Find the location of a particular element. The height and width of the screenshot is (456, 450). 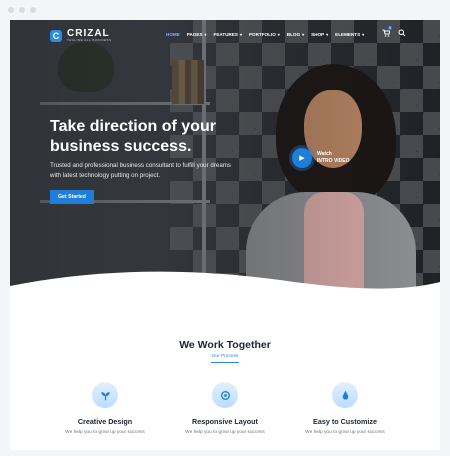

feature-title: Responsive Layout is located at coordinates (225, 421).